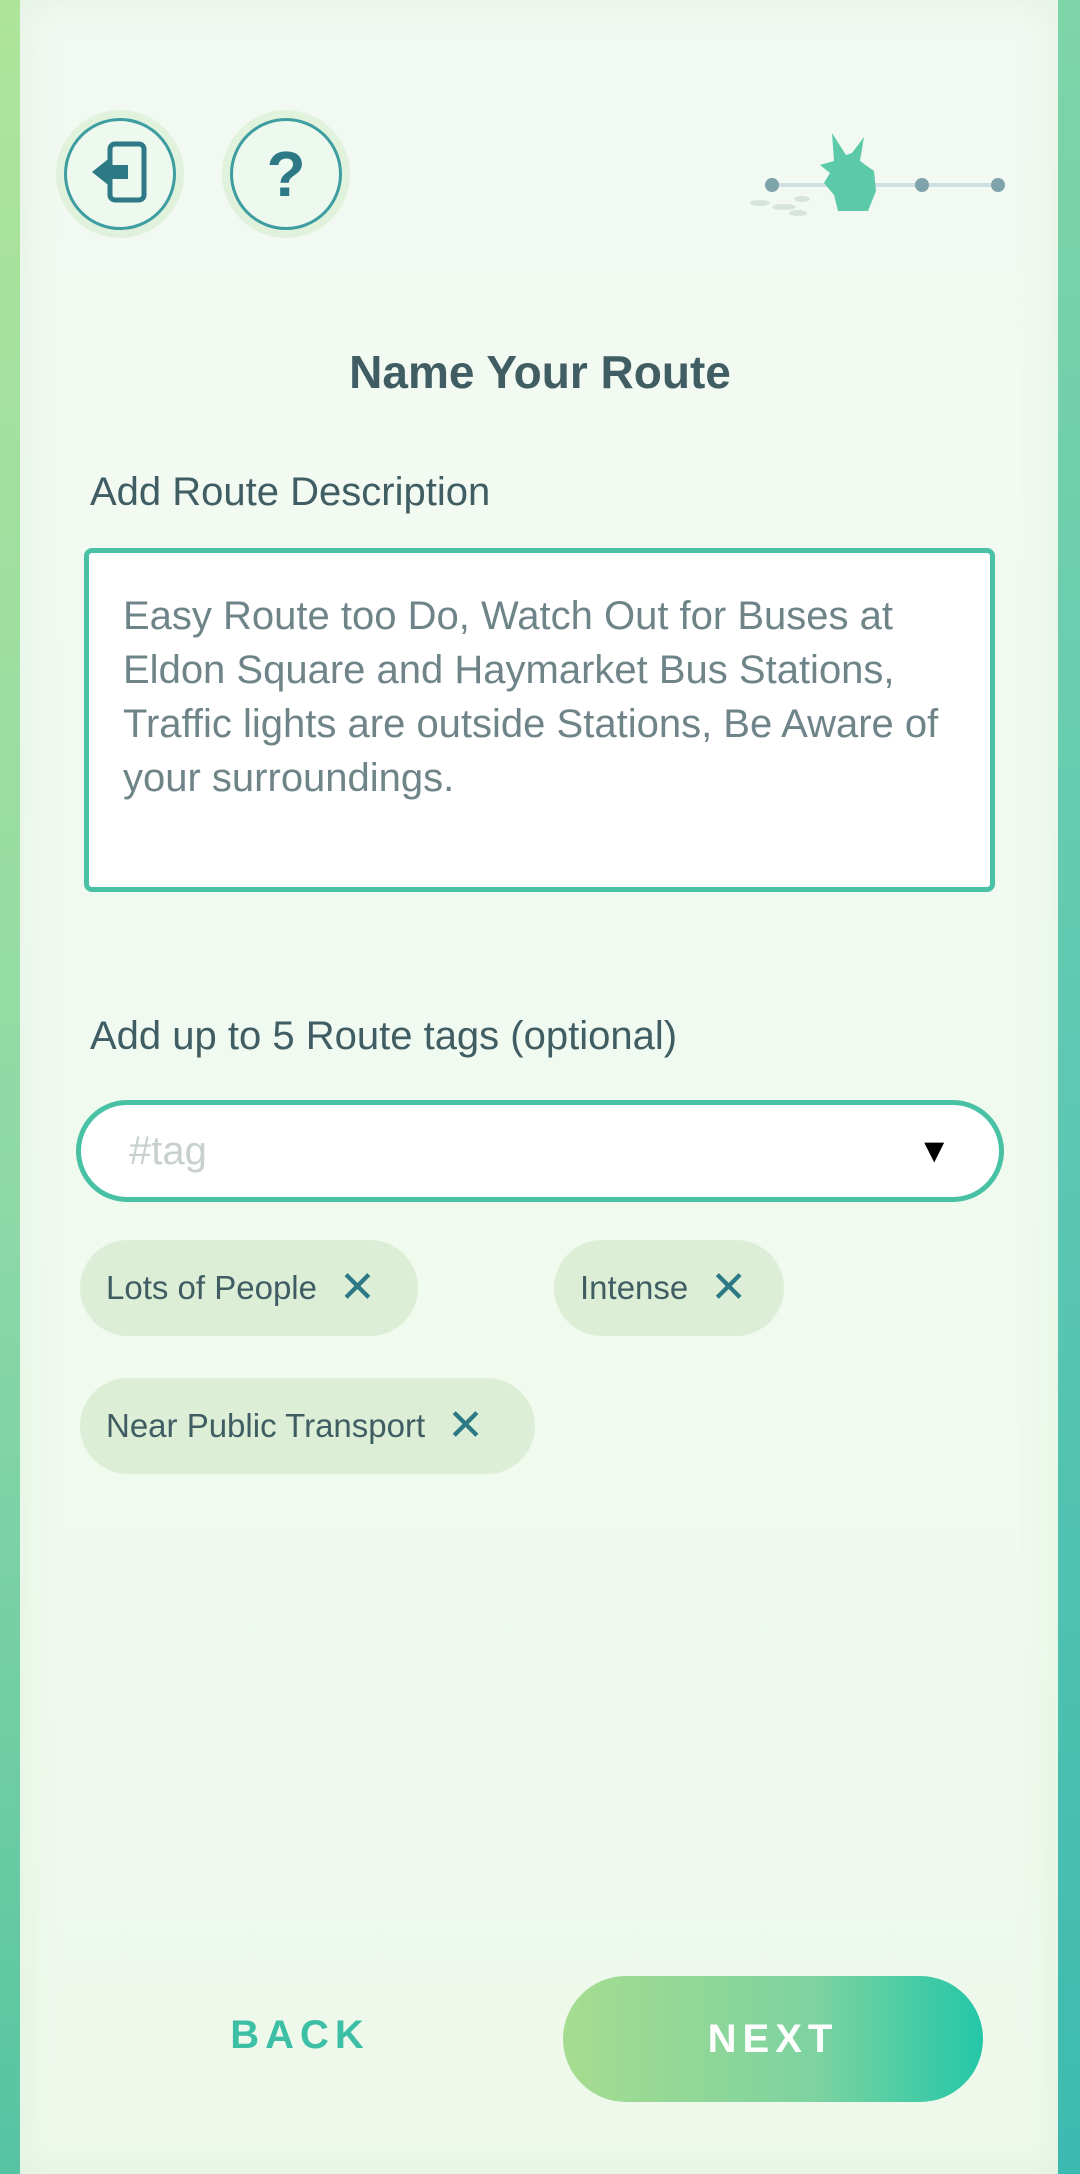 Image resolution: width=1080 pixels, height=2174 pixels. I want to click on background-strip, so click(1069, 1087).